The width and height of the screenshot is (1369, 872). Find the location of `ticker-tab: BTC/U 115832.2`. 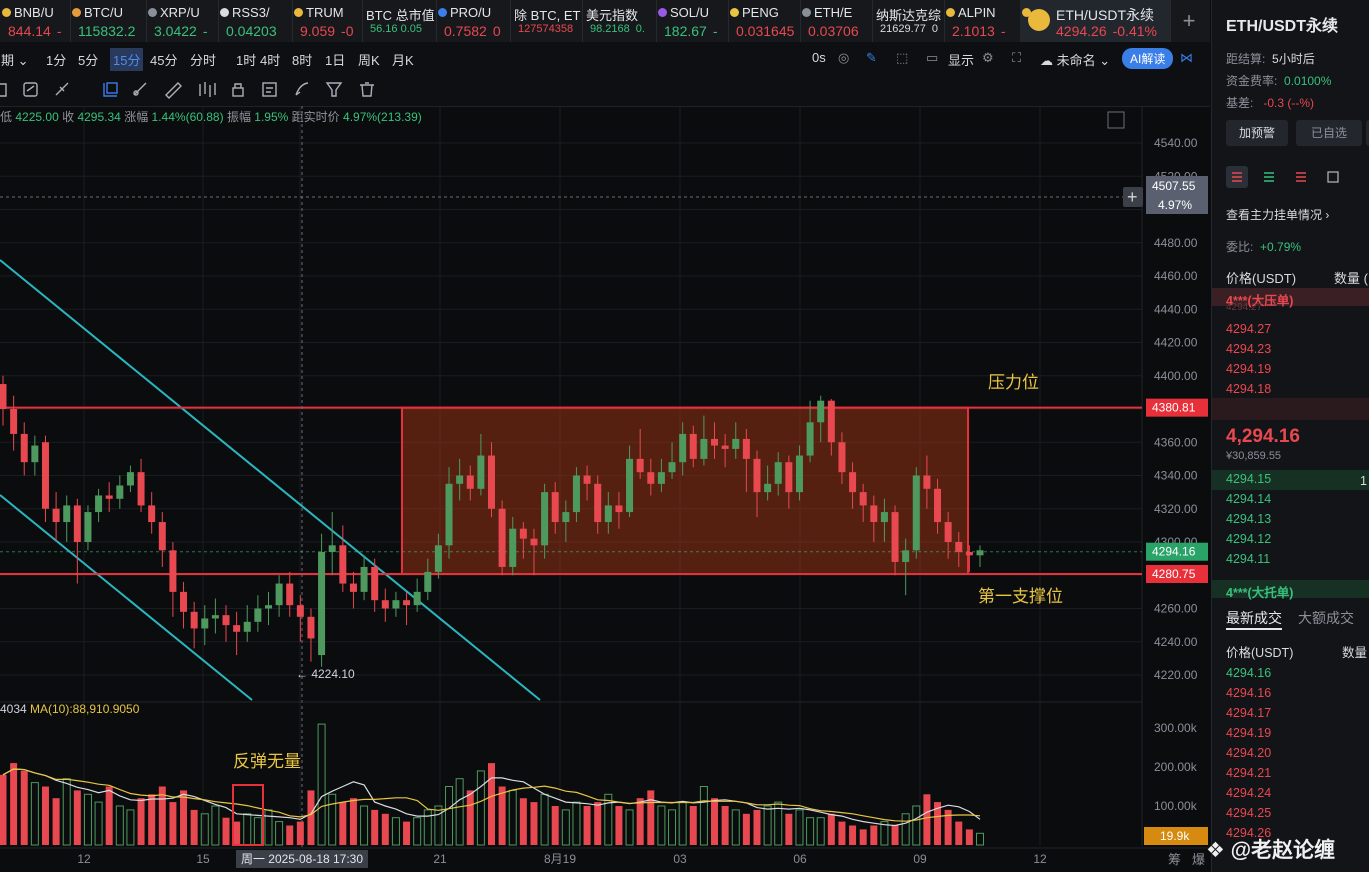

ticker-tab: BTC/U 115832.2 is located at coordinates (108, 21).